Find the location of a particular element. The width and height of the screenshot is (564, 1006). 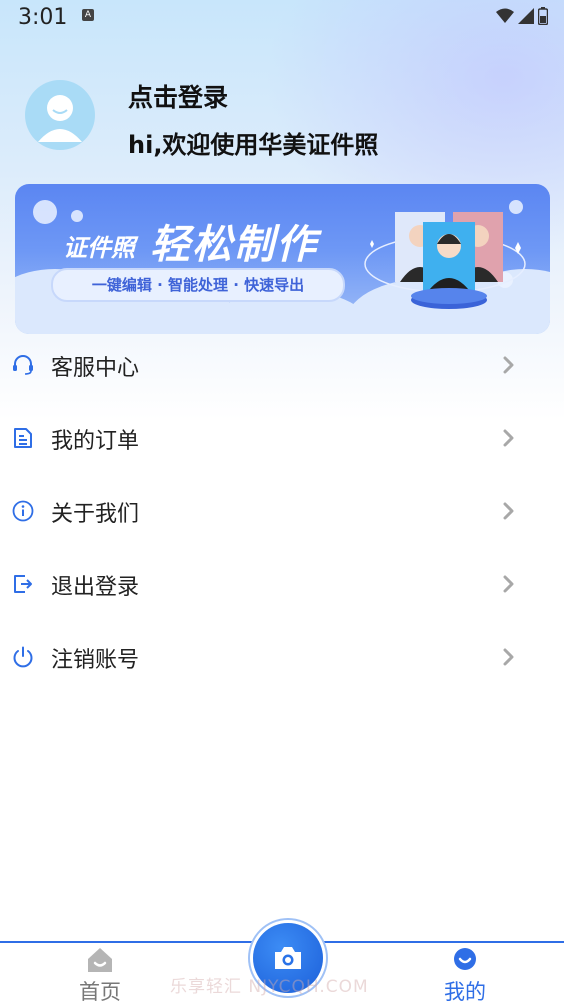

battery-icon is located at coordinates (543, 16).